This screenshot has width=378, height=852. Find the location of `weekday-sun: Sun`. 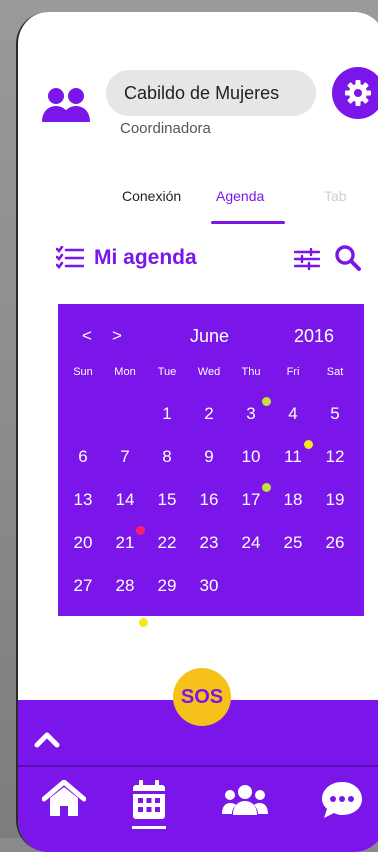

weekday-sun: Sun is located at coordinates (83, 372).